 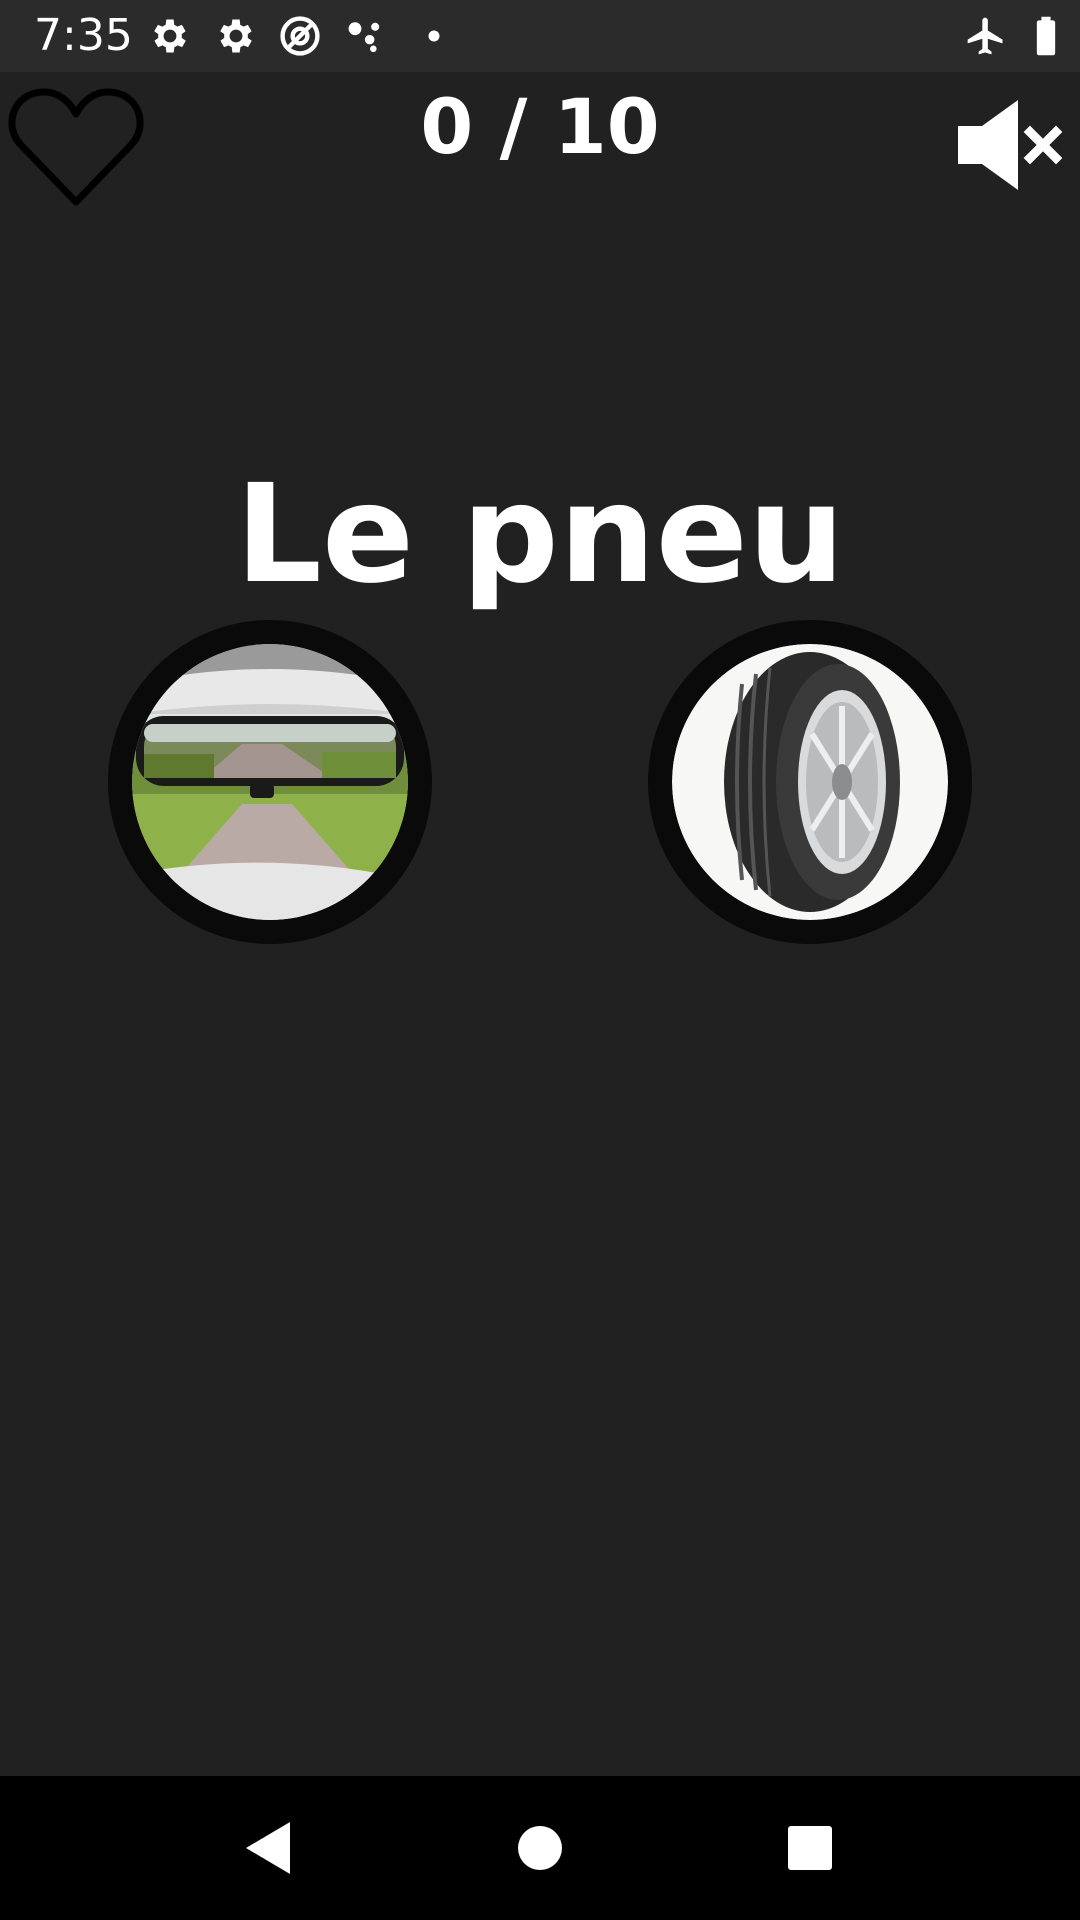 I want to click on sound-toggle-button, so click(x=1007, y=145).